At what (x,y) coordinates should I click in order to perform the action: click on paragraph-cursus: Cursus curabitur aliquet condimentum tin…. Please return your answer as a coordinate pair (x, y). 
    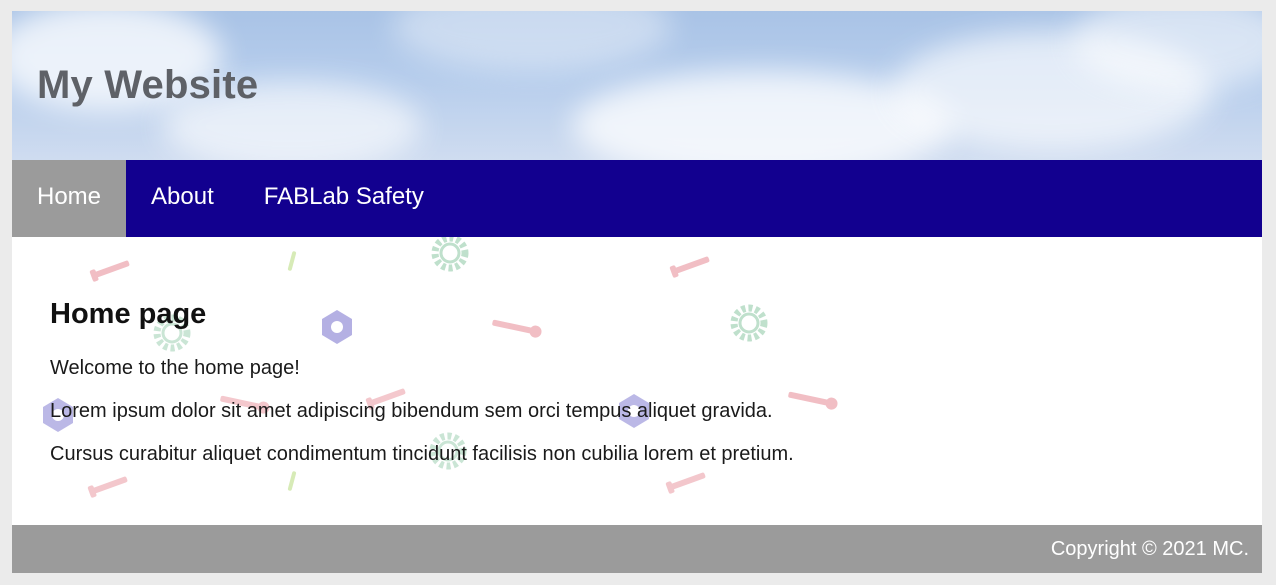
    Looking at the image, I should click on (422, 454).